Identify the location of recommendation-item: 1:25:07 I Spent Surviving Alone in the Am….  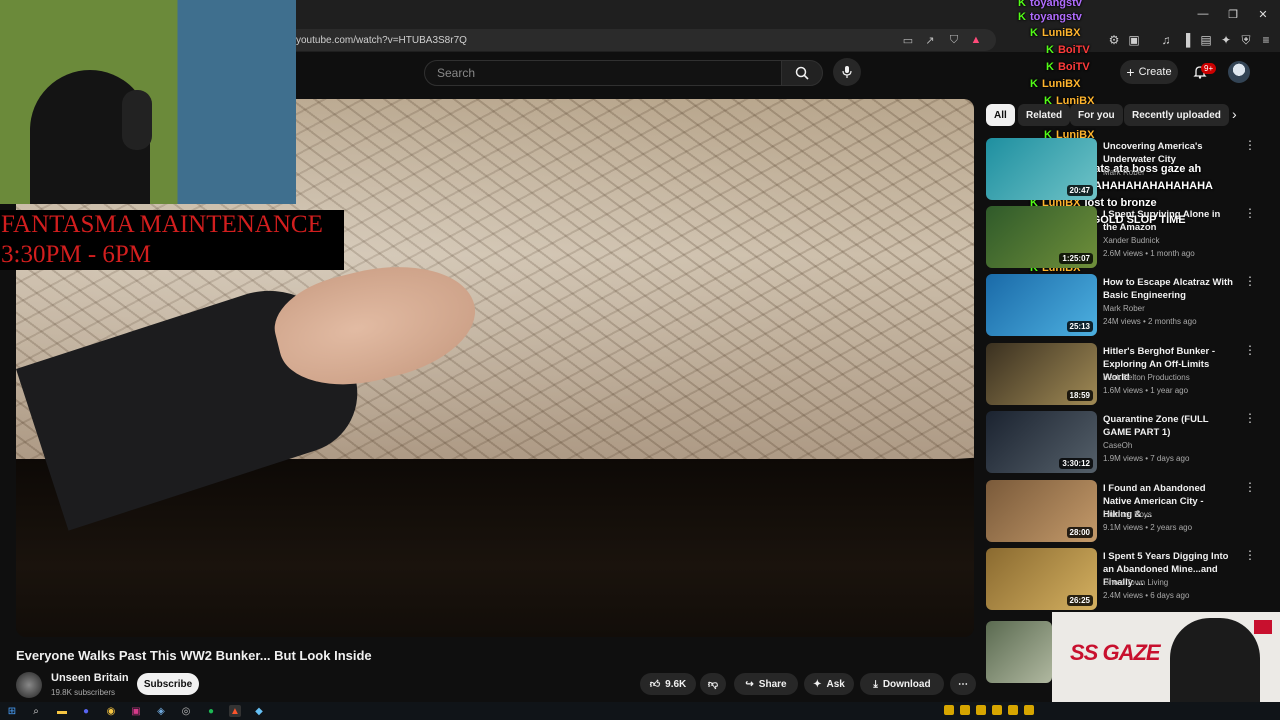
(1121, 238).